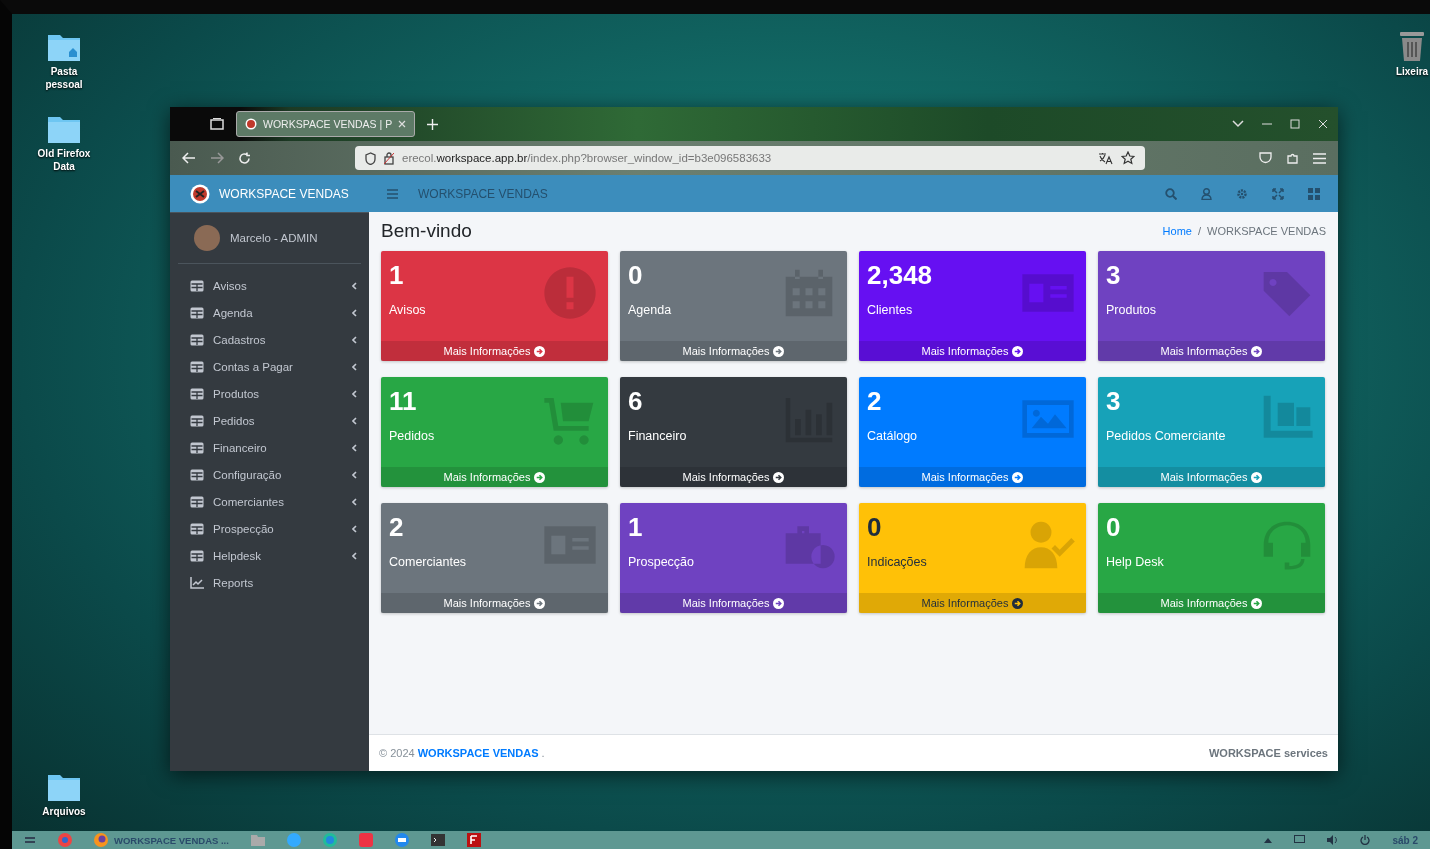 This screenshot has width=1430, height=849. Describe the element at coordinates (251, 124) in the screenshot. I see `site-logo-icon` at that location.